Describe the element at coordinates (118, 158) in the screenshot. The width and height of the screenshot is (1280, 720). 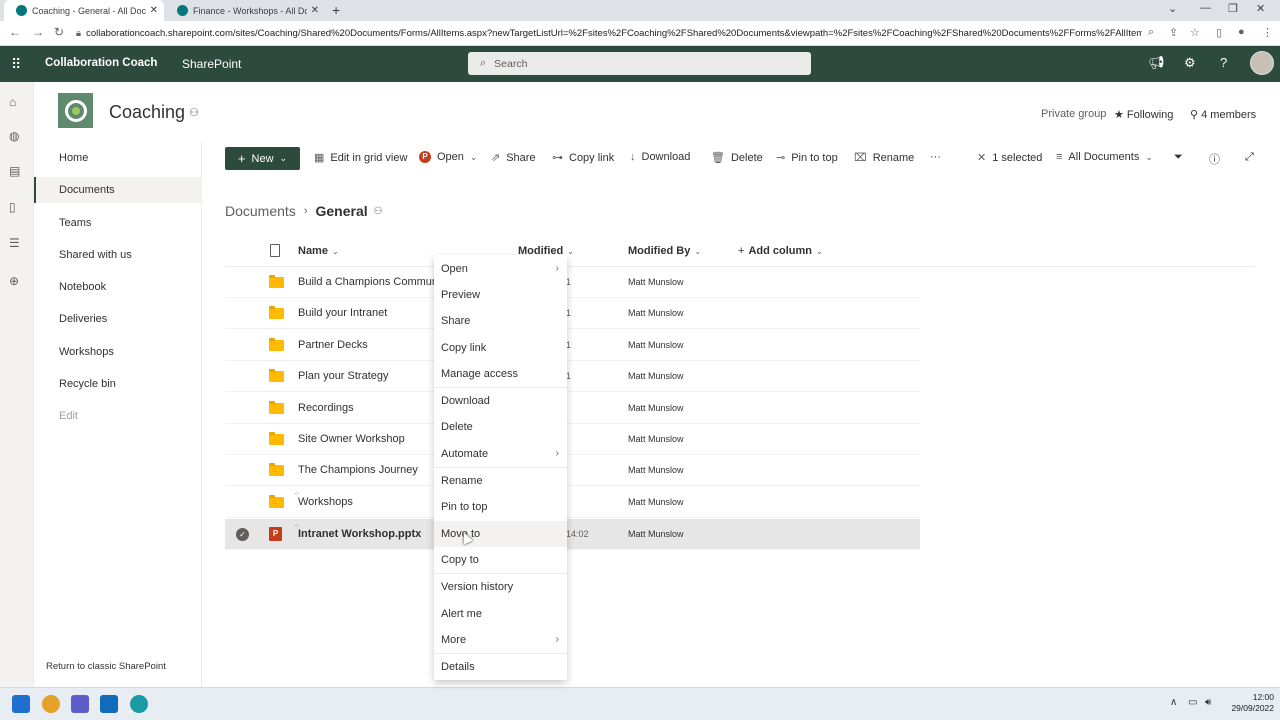
I see `nav-item-home: Home` at that location.